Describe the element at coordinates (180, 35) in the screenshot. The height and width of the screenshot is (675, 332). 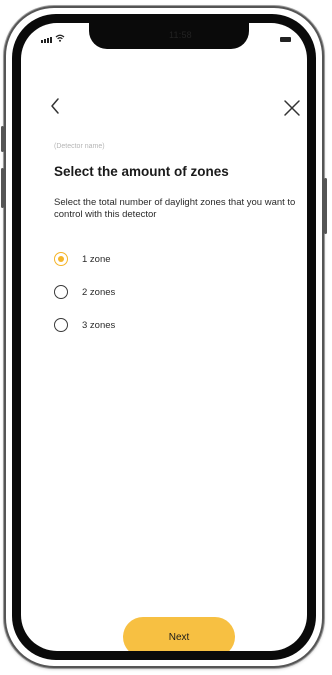
I see `status-time: 11:58` at that location.